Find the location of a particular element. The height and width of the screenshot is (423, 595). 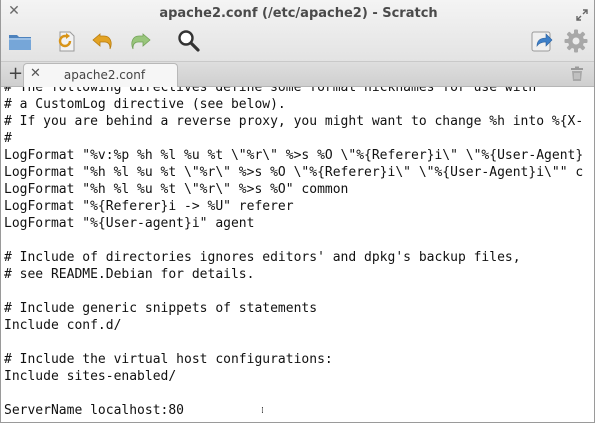

window-title: apache2.conf (/etc/apache2) - Scratch is located at coordinates (298, 13).